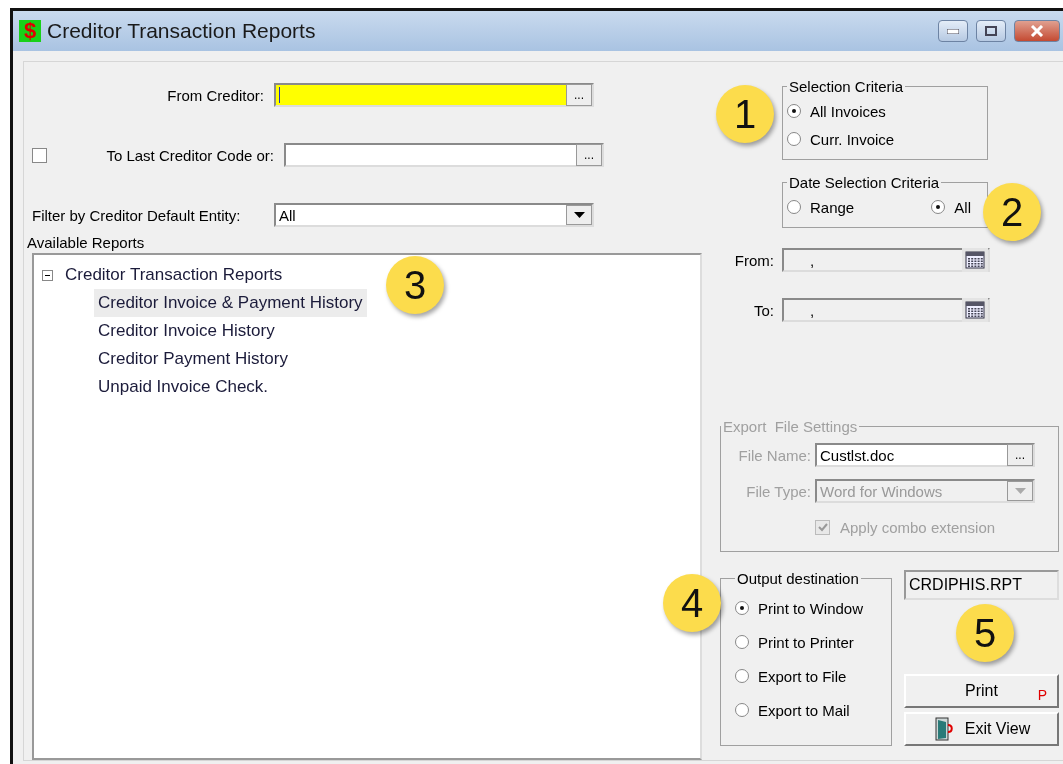 The height and width of the screenshot is (764, 1063). I want to click on maximize-icon, so click(991, 31).